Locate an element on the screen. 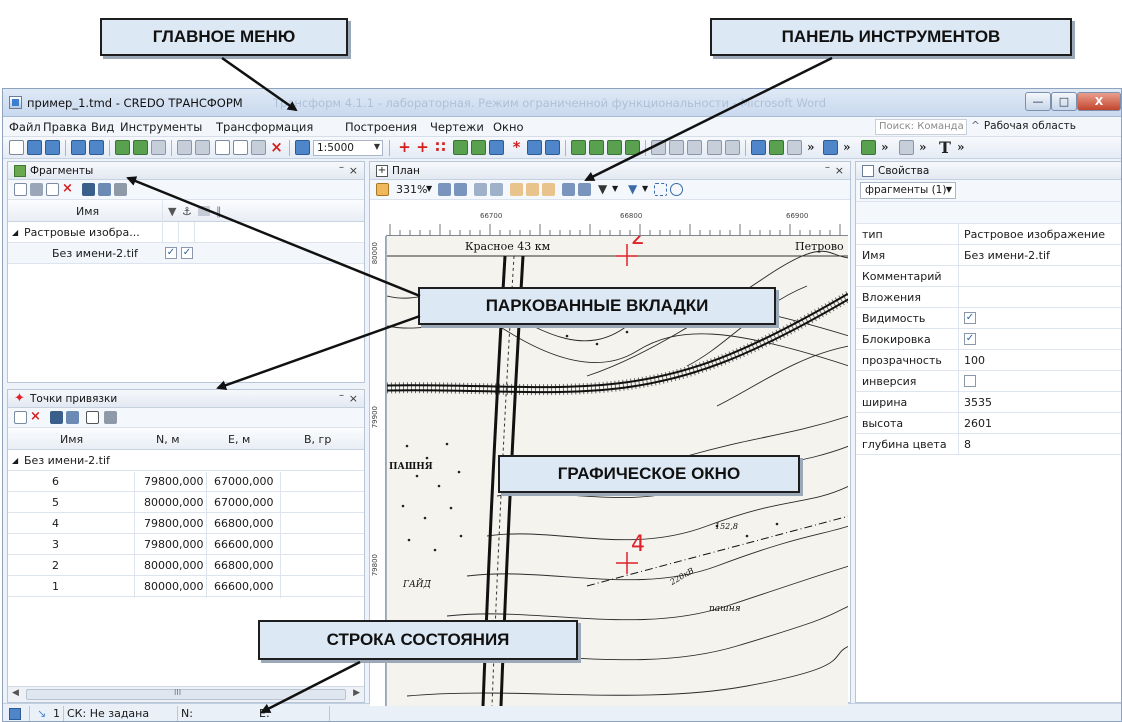 This screenshot has width=1122, height=722. menu-edit: Правка is located at coordinates (65, 127).